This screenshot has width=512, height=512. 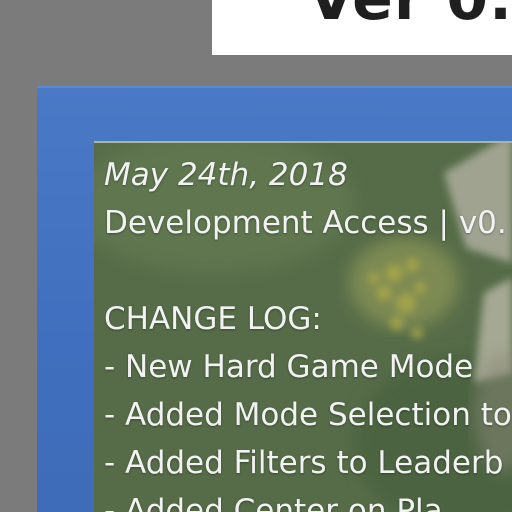 What do you see at coordinates (213, 319) in the screenshot?
I see `changelog-heading: CHANGE LOG:` at bounding box center [213, 319].